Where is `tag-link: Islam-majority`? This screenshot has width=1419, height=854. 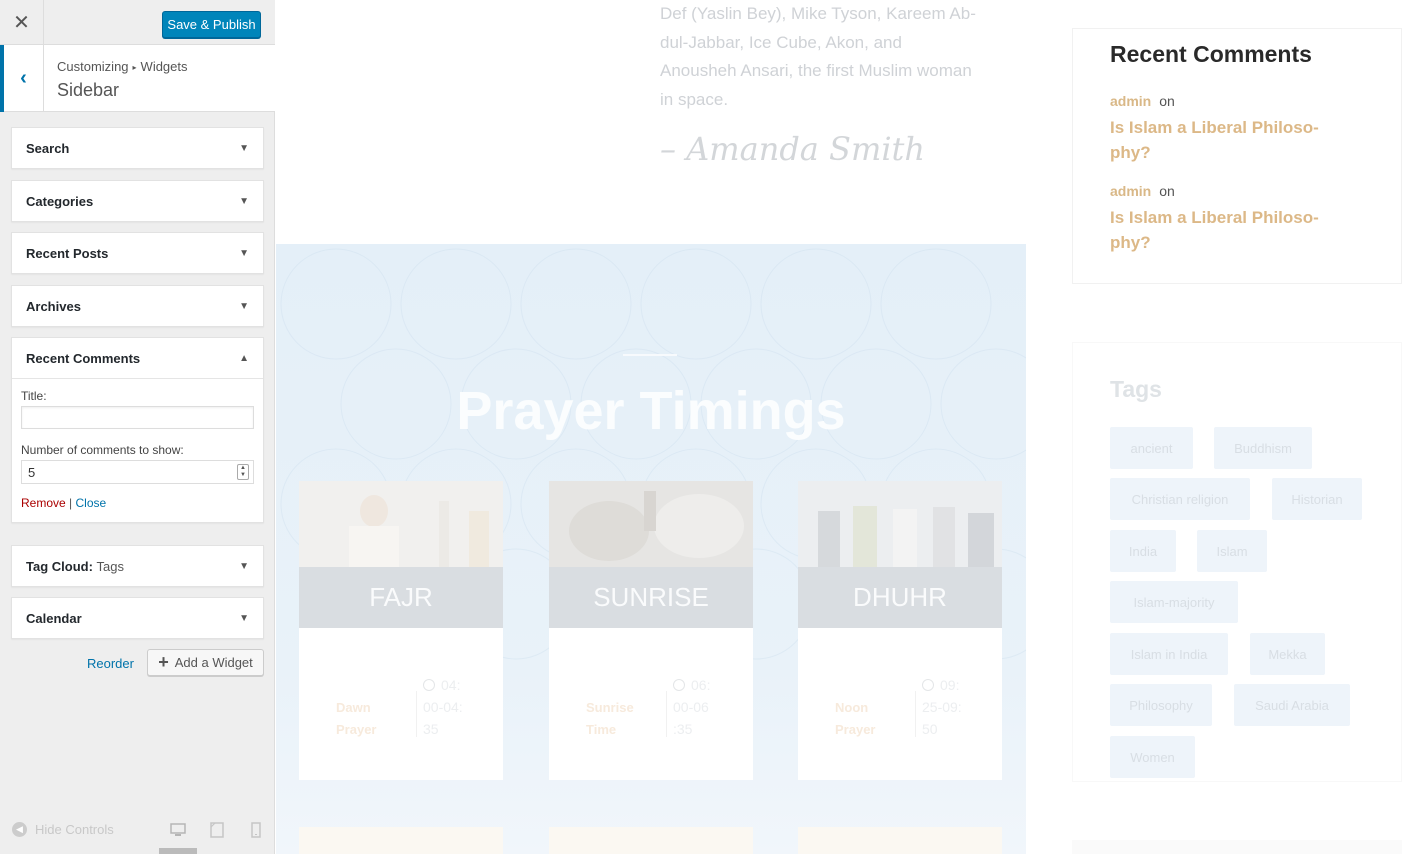
tag-link: Islam-majority is located at coordinates (1174, 602).